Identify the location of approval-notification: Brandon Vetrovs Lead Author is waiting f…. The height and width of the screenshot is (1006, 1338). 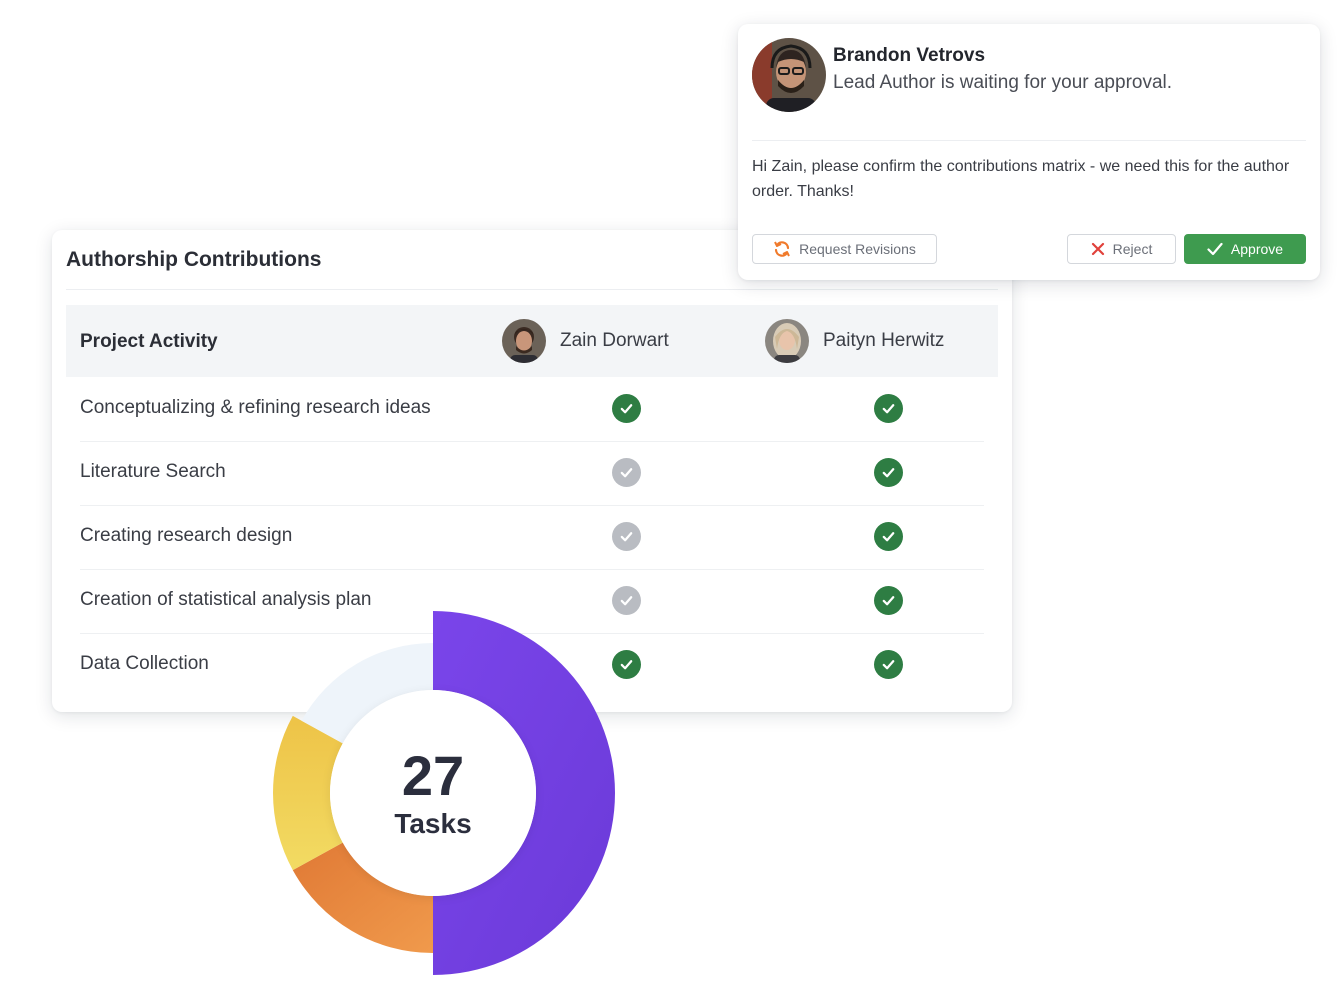
(1029, 152).